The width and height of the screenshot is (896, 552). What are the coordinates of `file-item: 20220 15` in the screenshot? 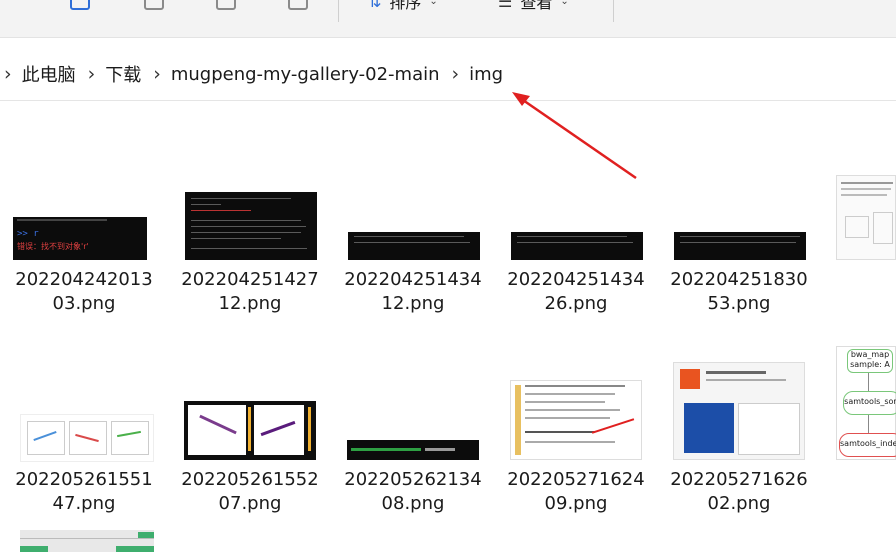 It's located at (866, 180).